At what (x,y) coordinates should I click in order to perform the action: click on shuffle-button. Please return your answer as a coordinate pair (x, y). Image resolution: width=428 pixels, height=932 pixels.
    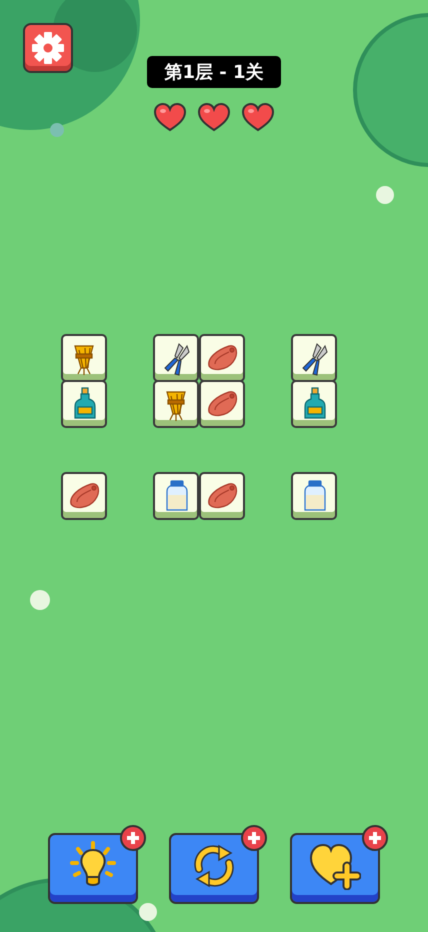
    Looking at the image, I should click on (214, 868).